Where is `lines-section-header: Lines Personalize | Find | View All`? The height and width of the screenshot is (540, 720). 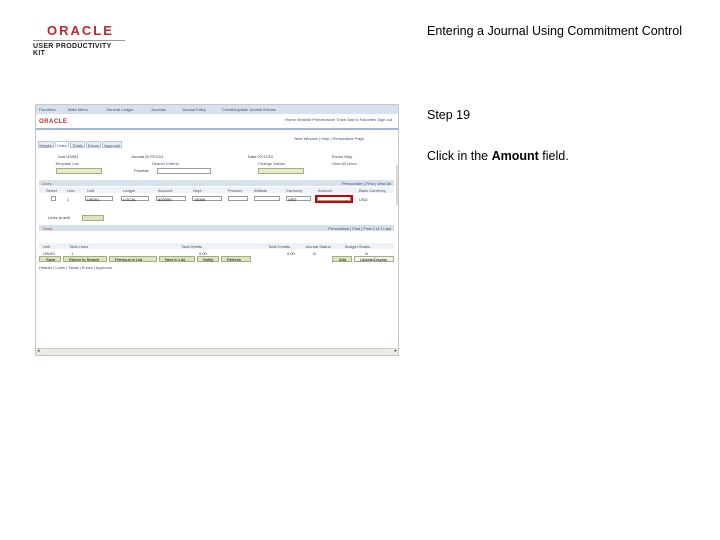
lines-section-header: Lines Personalize | Find | View All is located at coordinates (216, 183).